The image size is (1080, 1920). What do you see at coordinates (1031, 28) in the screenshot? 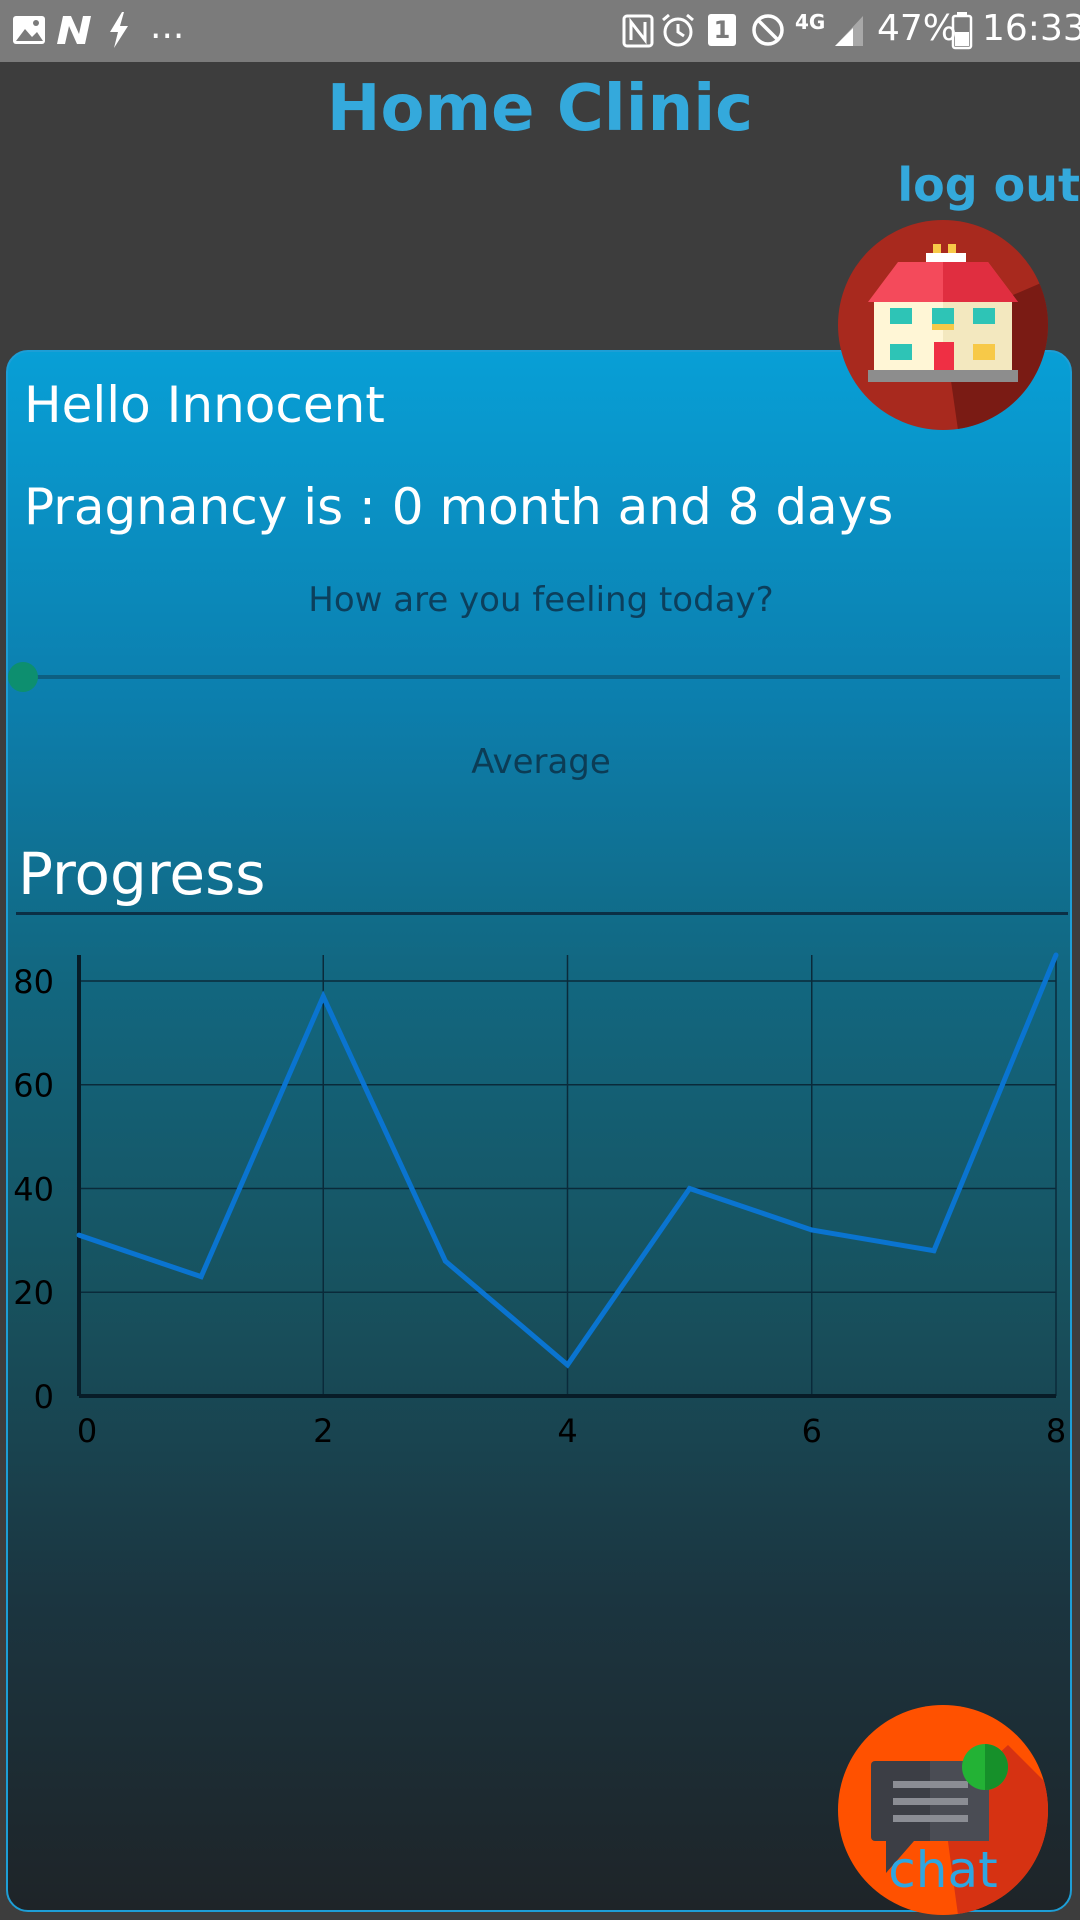
I see `clock: 16:33` at bounding box center [1031, 28].